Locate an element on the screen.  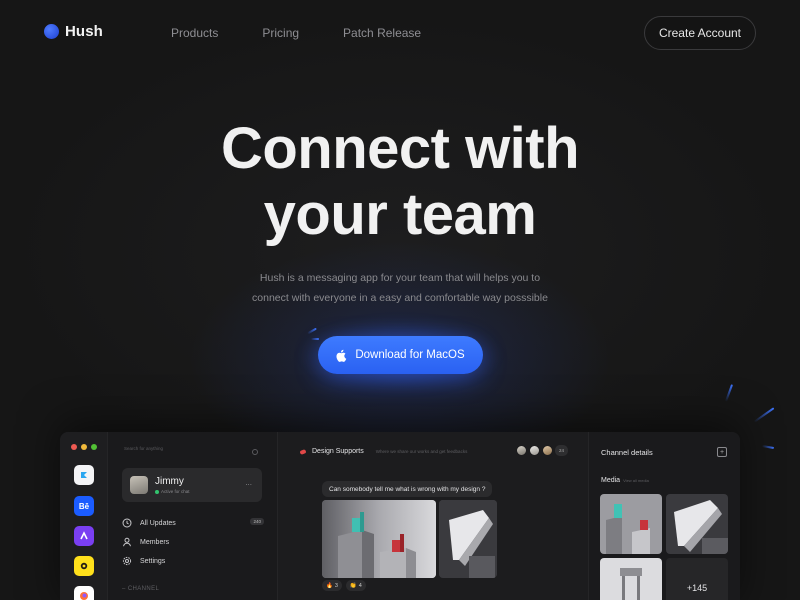
profile-status-text: Active for chat is located at coordinates (175, 491).